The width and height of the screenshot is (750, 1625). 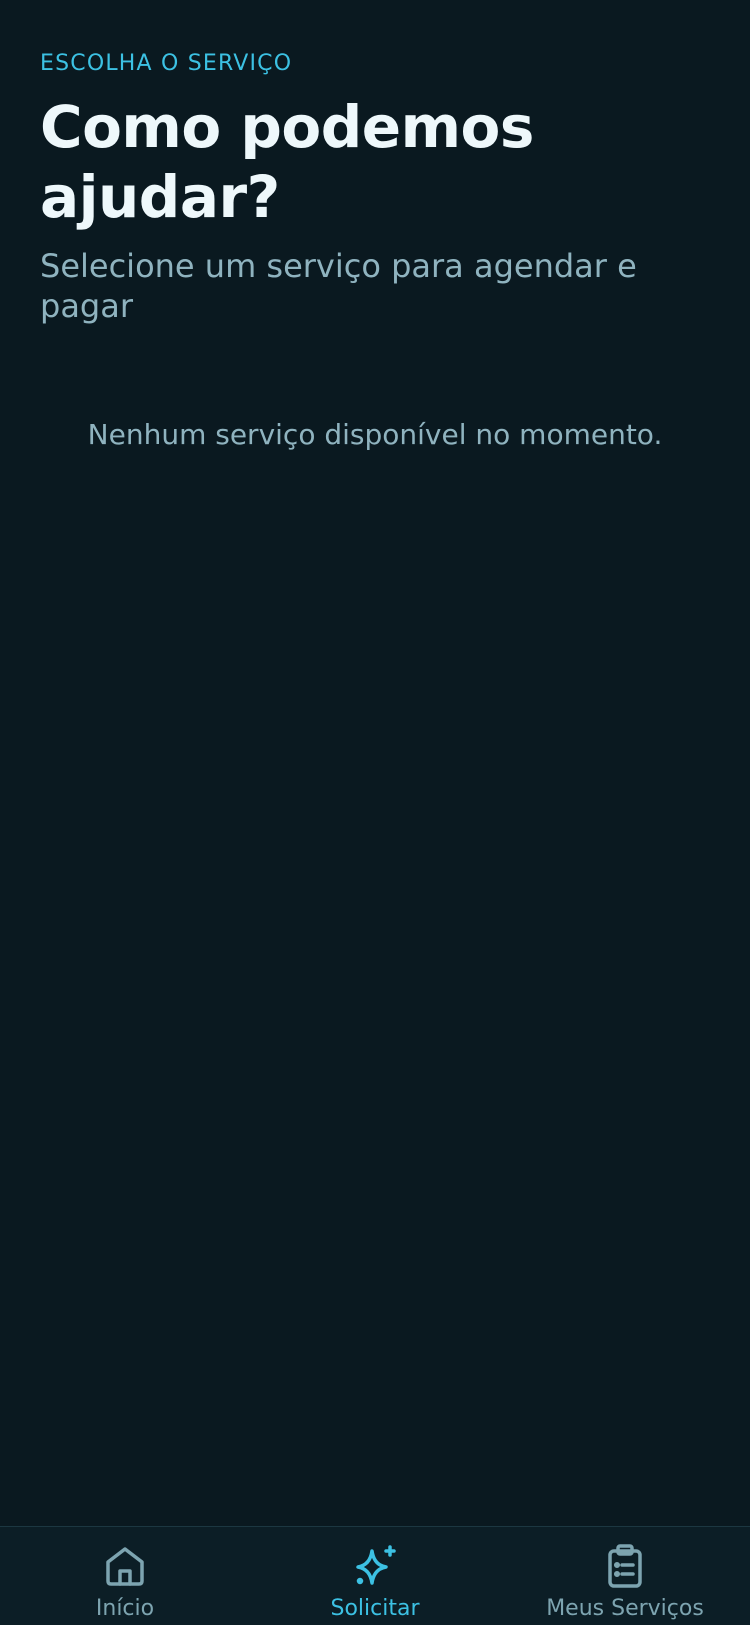 What do you see at coordinates (125, 1608) in the screenshot?
I see `nav-label-inicio: Início` at bounding box center [125, 1608].